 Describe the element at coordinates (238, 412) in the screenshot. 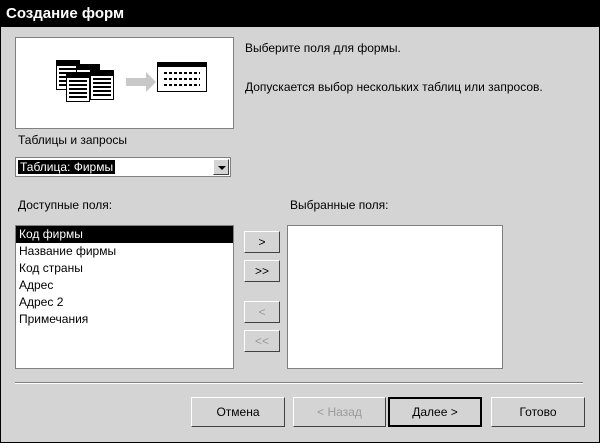

I see `cancel-button: Отмена` at that location.